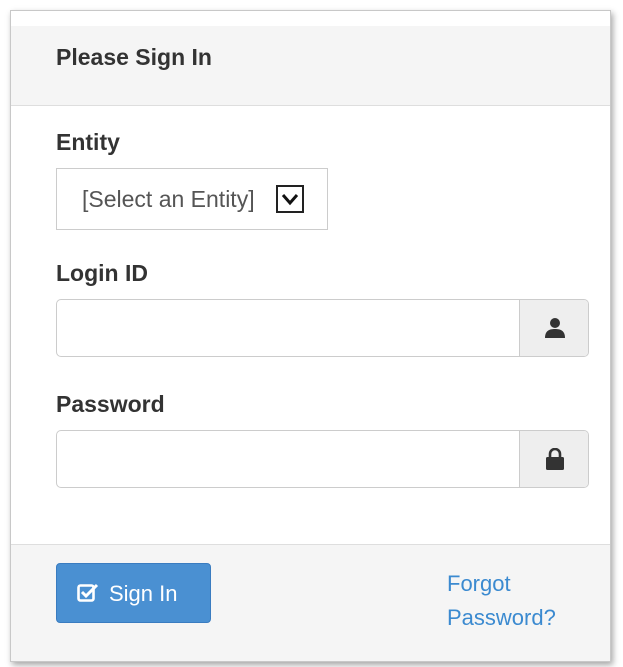 This screenshot has width=623, height=667. I want to click on entity-select-value: [Select an Entity], so click(168, 199).